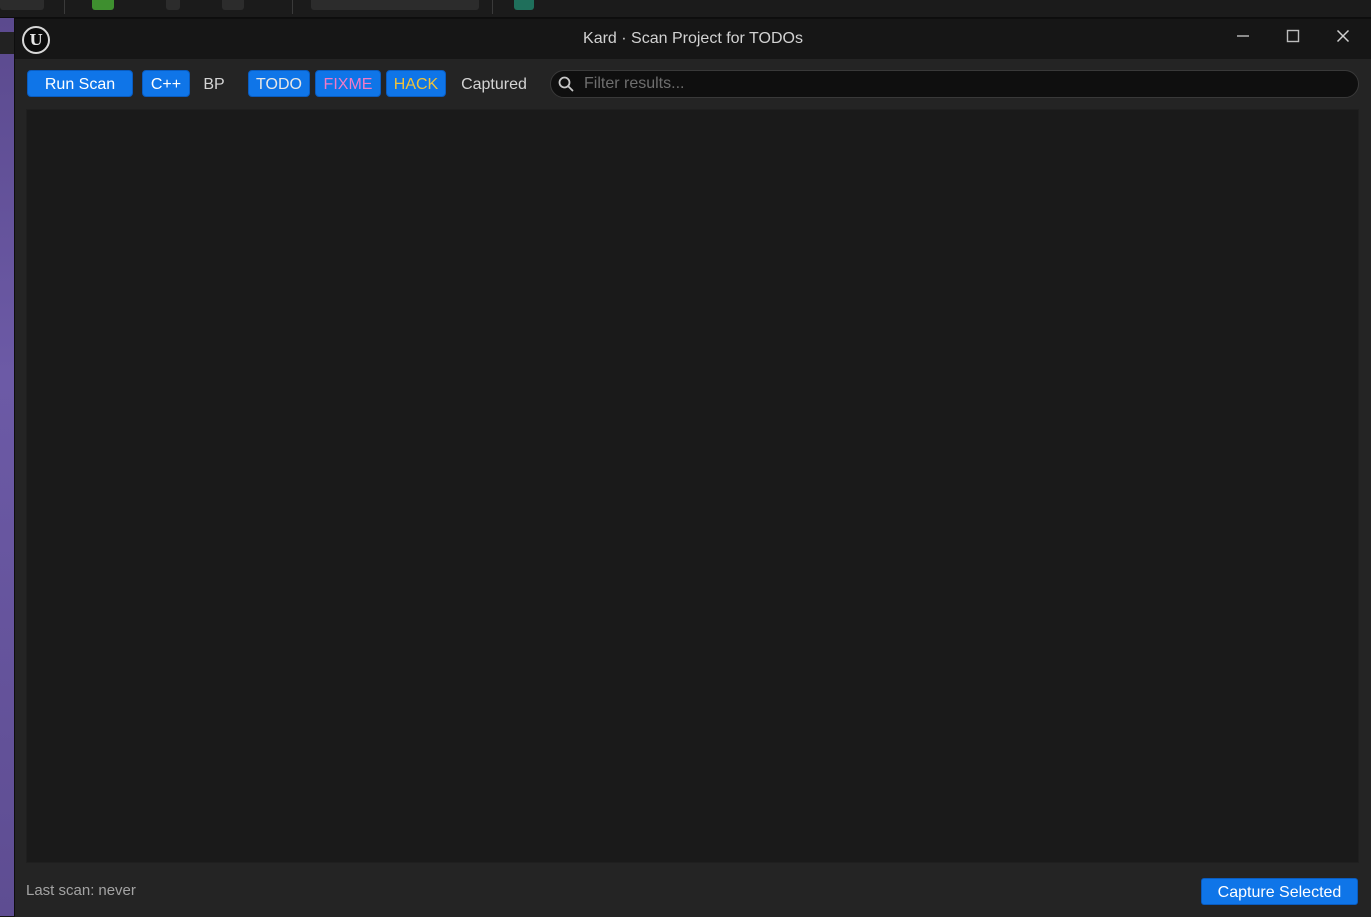 The image size is (1371, 917). I want to click on close-icon, so click(1343, 36).